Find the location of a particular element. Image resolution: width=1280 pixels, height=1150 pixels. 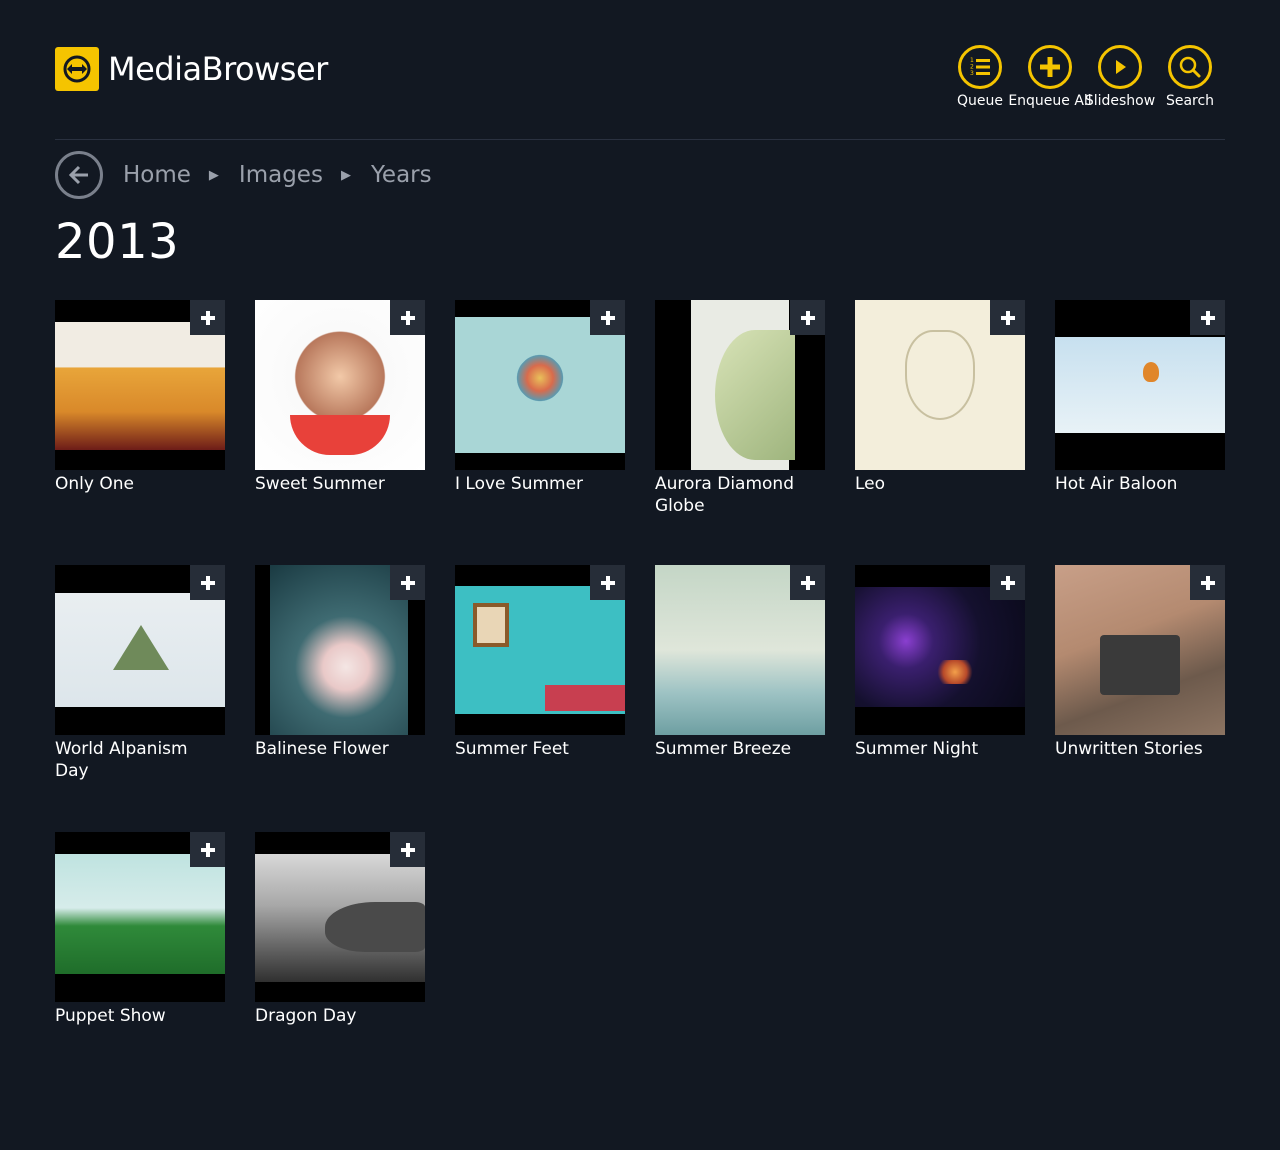

breadcrumb-years: Years is located at coordinates (401, 175).